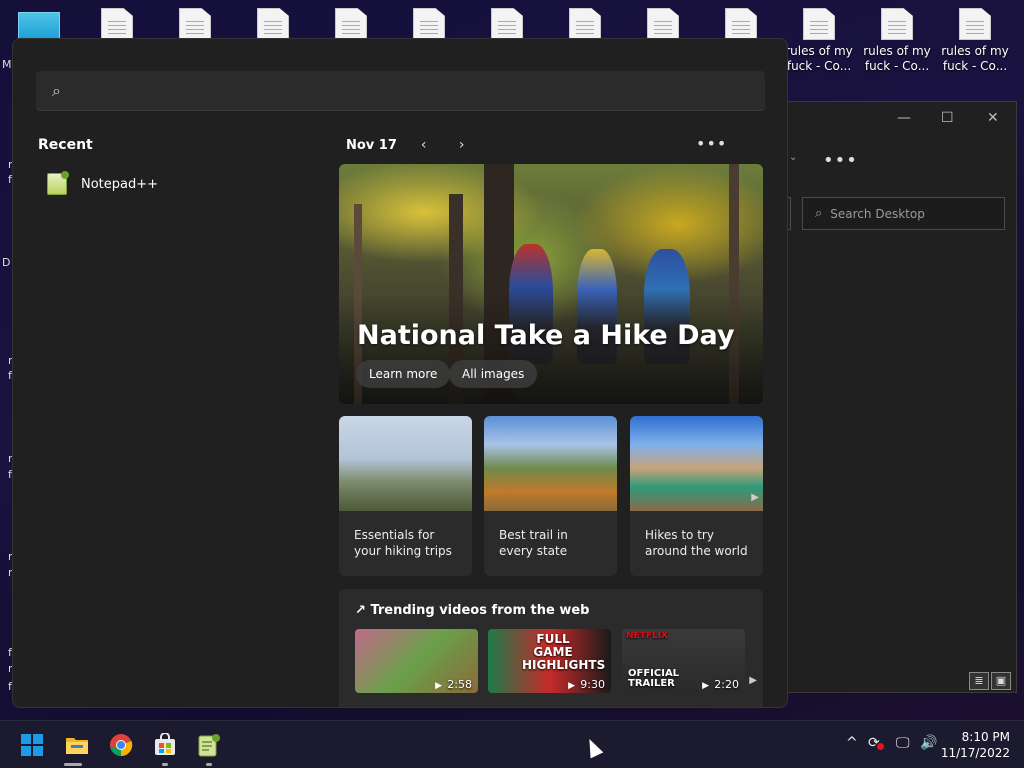 Image resolution: width=1024 pixels, height=768 pixels. What do you see at coordinates (403, 374) in the screenshot?
I see `learn-more-button: Learn more` at bounding box center [403, 374].